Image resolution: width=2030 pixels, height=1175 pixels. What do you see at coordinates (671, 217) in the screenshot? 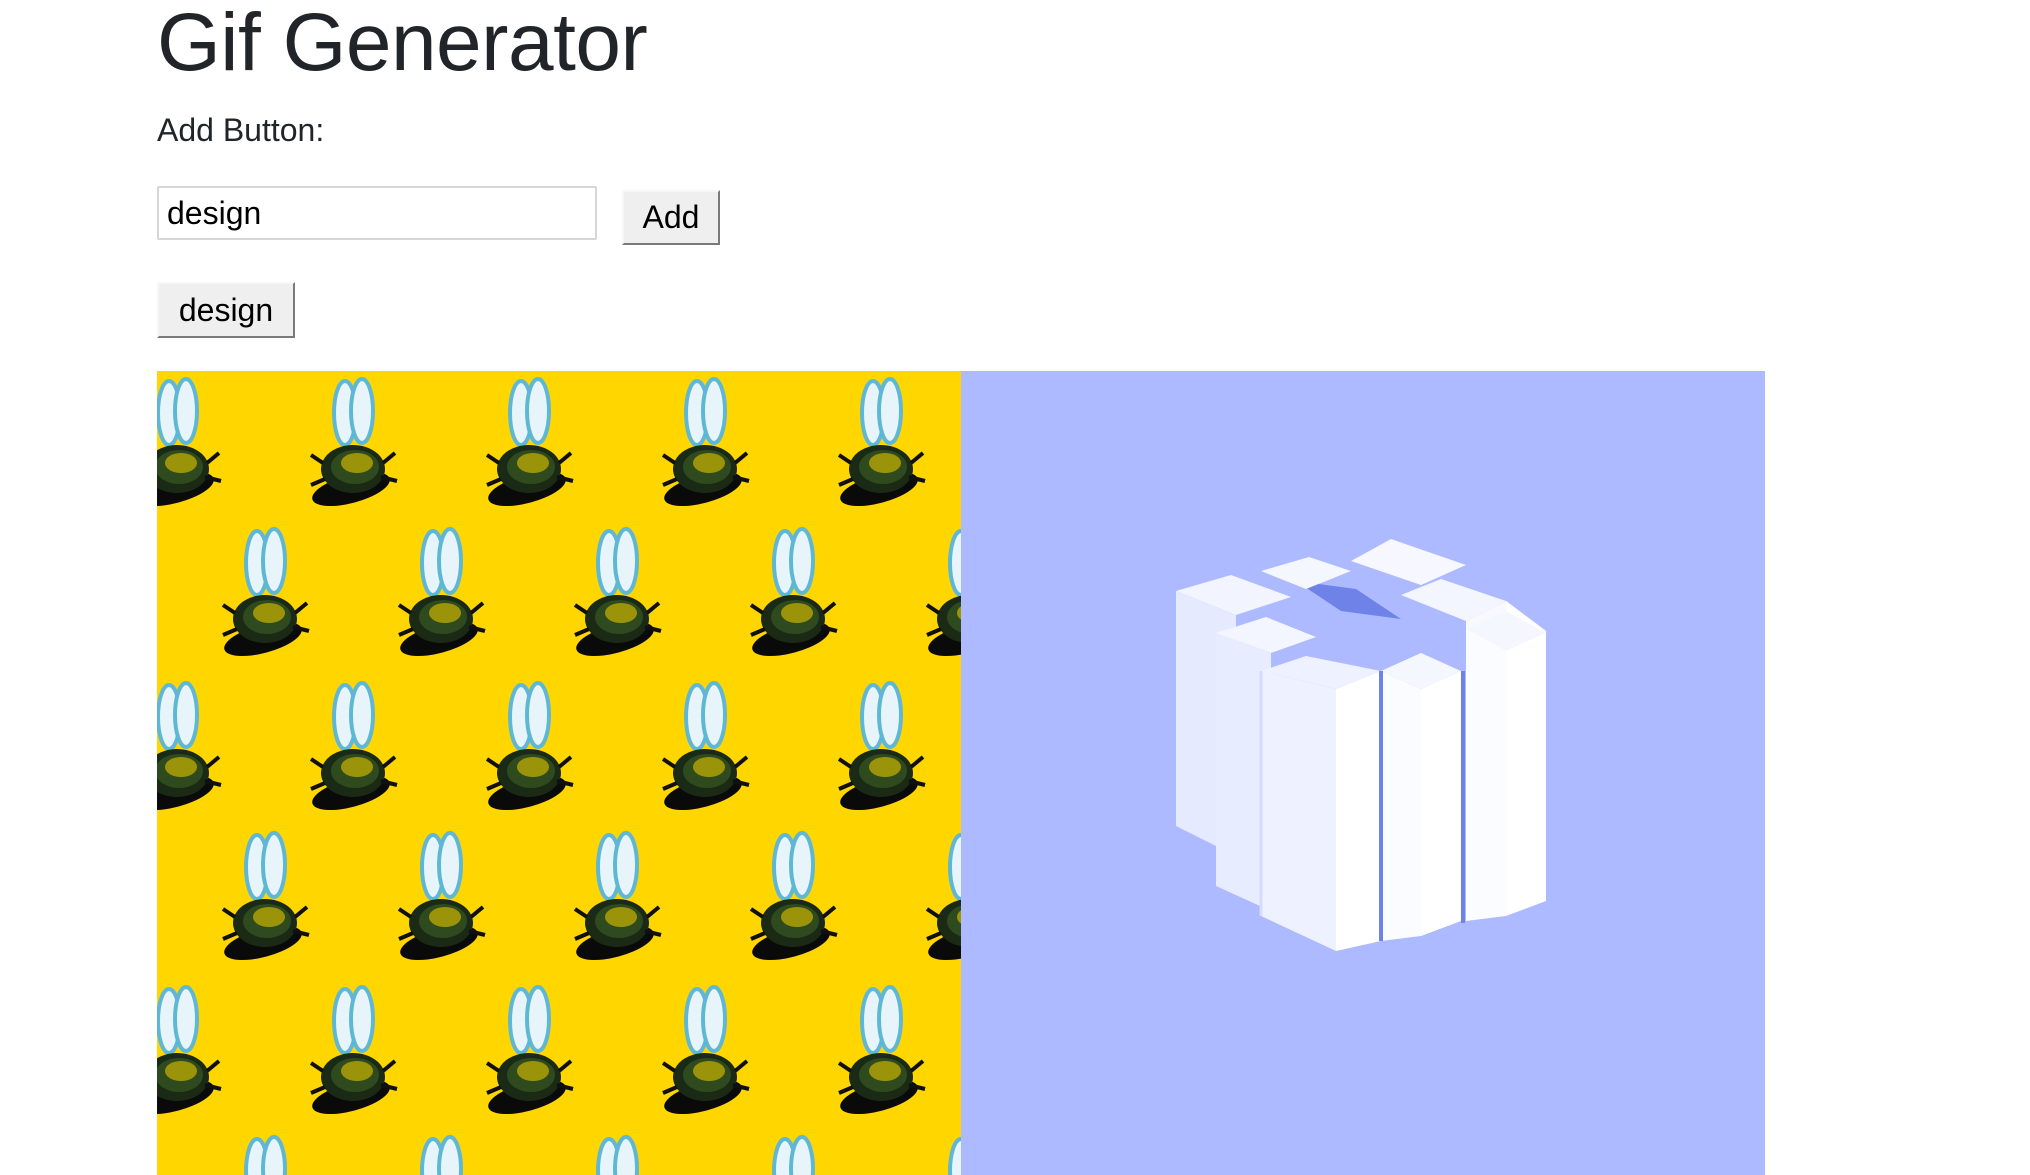
I see `add-button: Add` at bounding box center [671, 217].